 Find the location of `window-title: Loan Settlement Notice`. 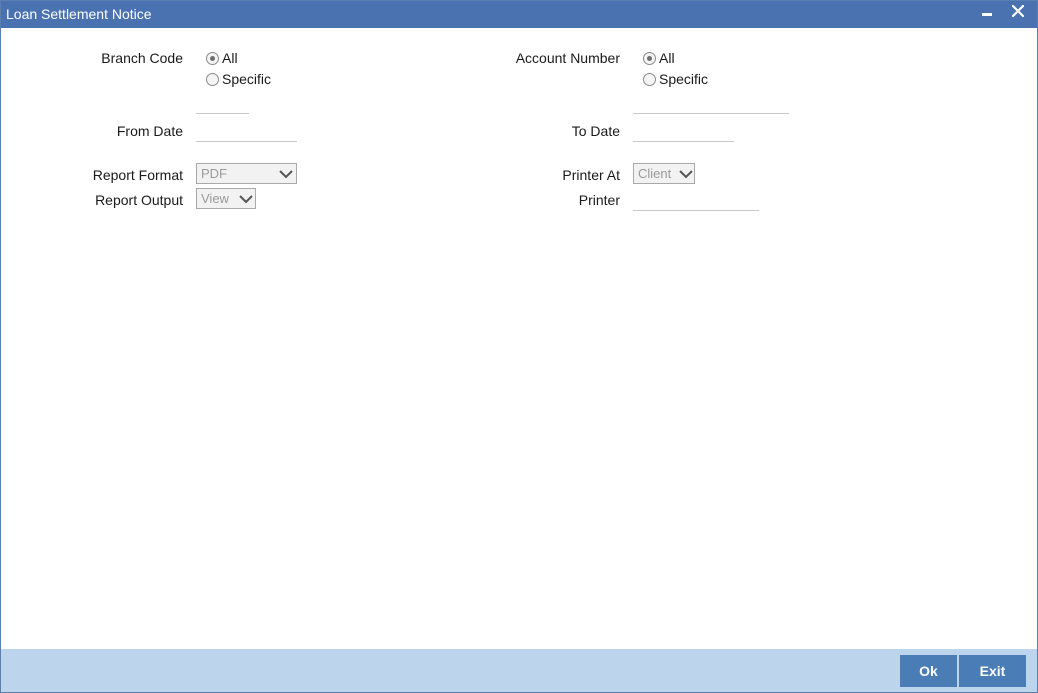

window-title: Loan Settlement Notice is located at coordinates (79, 14).